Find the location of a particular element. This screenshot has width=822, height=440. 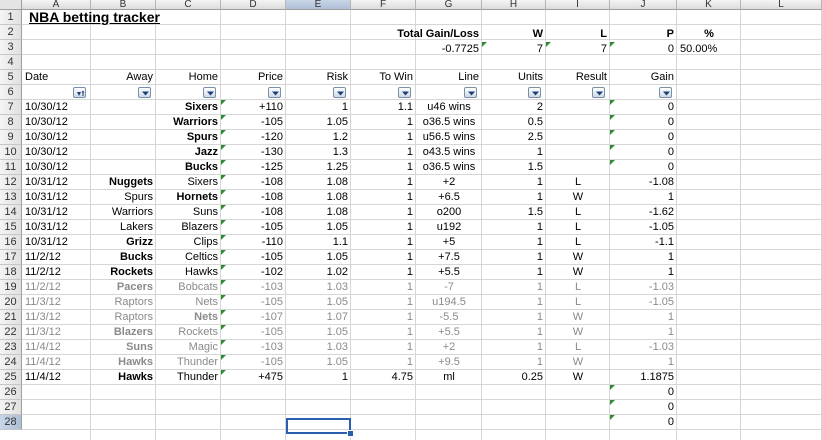

column-header: H is located at coordinates (514, 5).